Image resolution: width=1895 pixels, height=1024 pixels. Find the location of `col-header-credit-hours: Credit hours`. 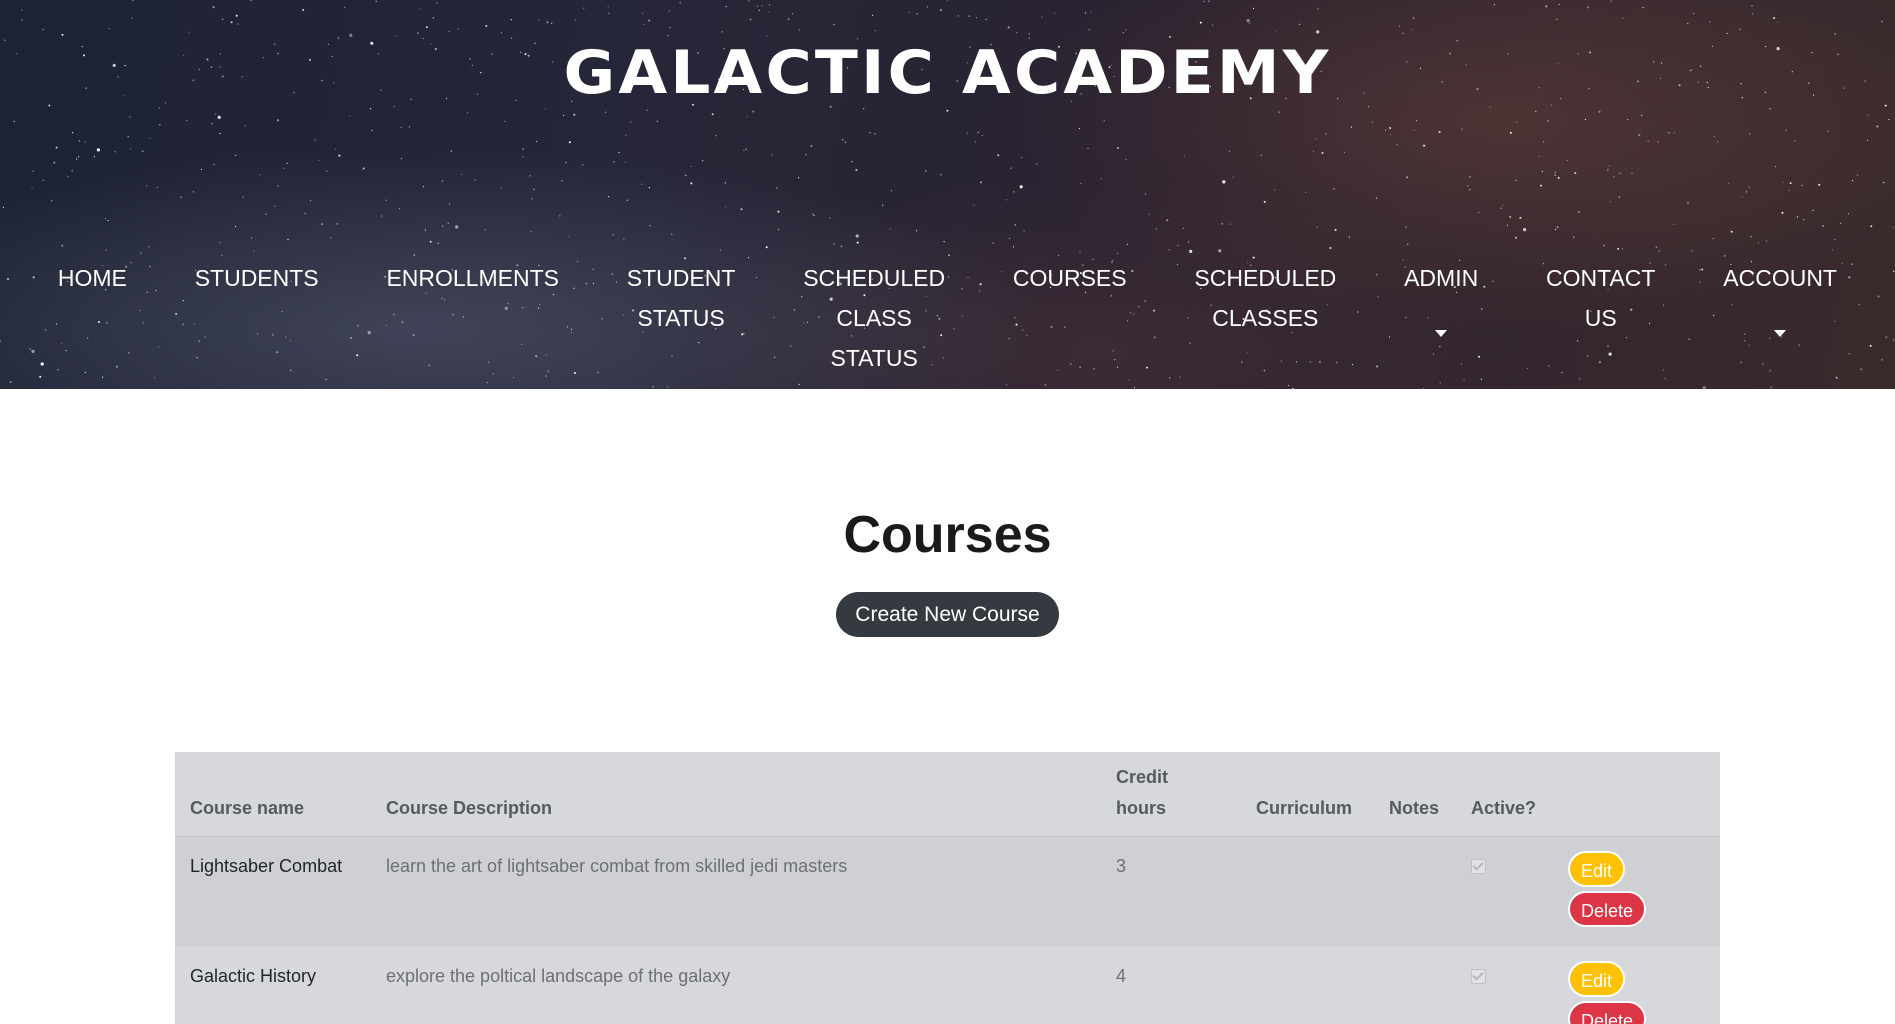

col-header-credit-hours: Credit hours is located at coordinates (1171, 794).